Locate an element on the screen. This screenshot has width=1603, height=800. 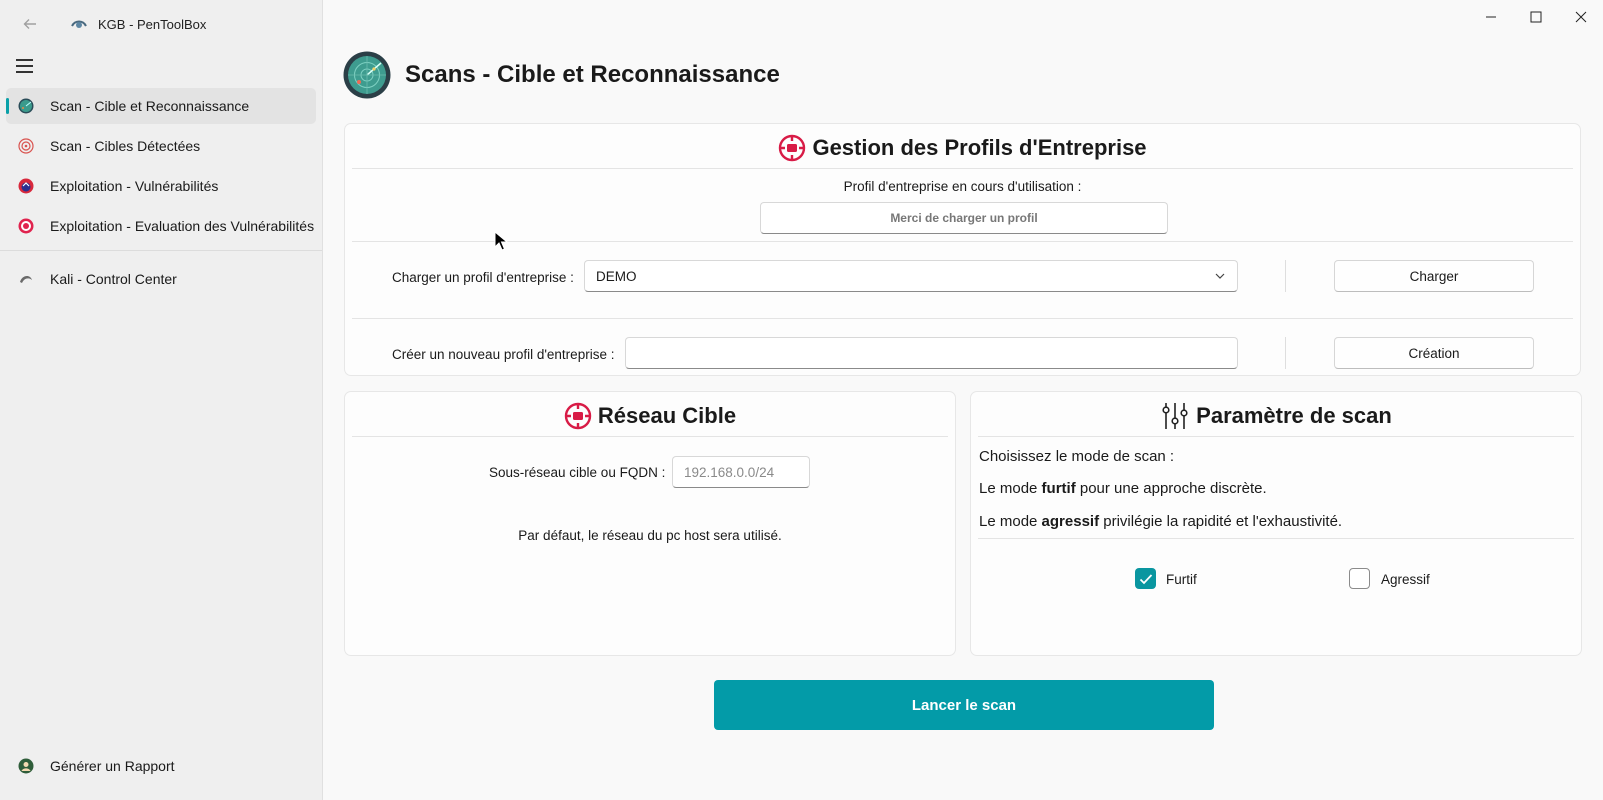
sidebar-item-cibles-detectees: Scan - Cibles Détectées is located at coordinates (161, 146).